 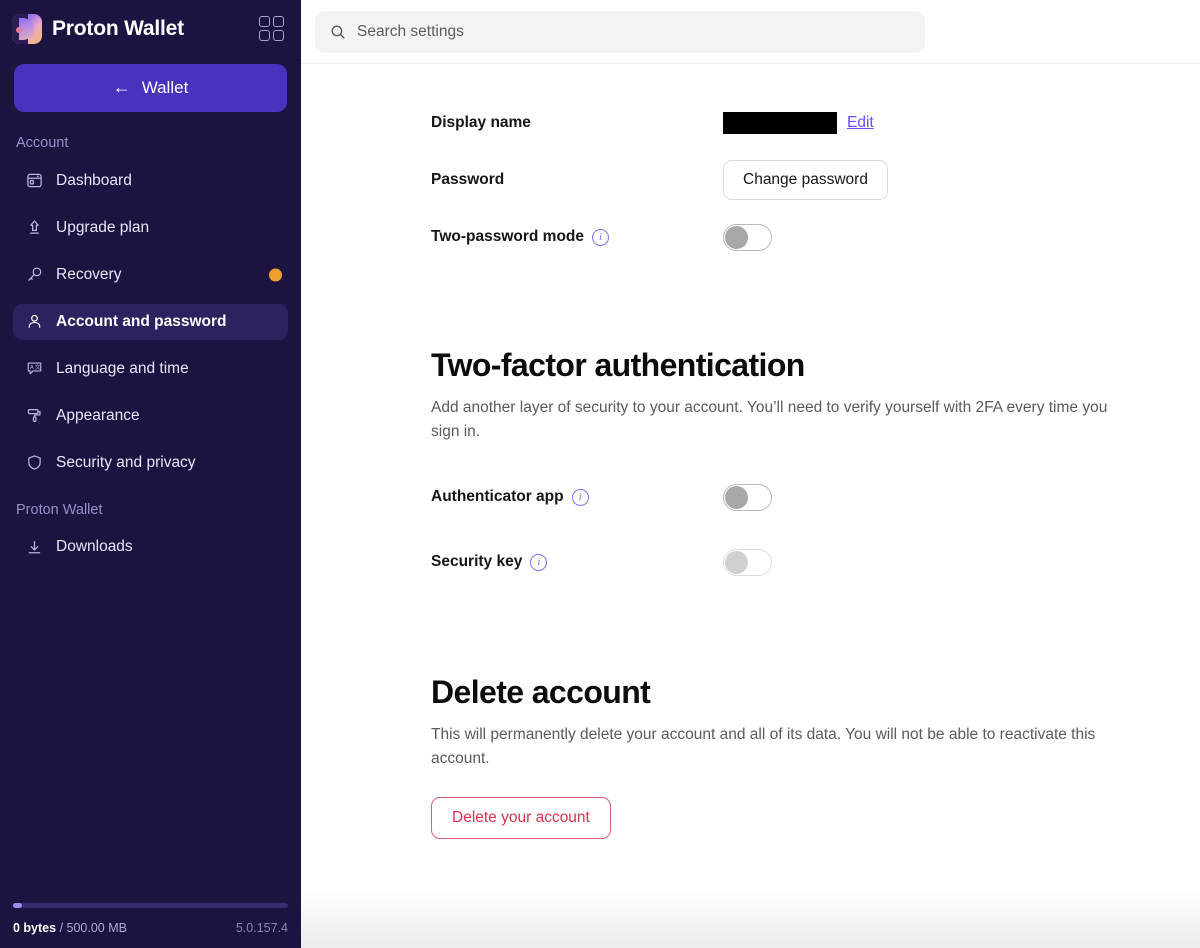 I want to click on delete-your-account-button: Delete your account, so click(x=521, y=818).